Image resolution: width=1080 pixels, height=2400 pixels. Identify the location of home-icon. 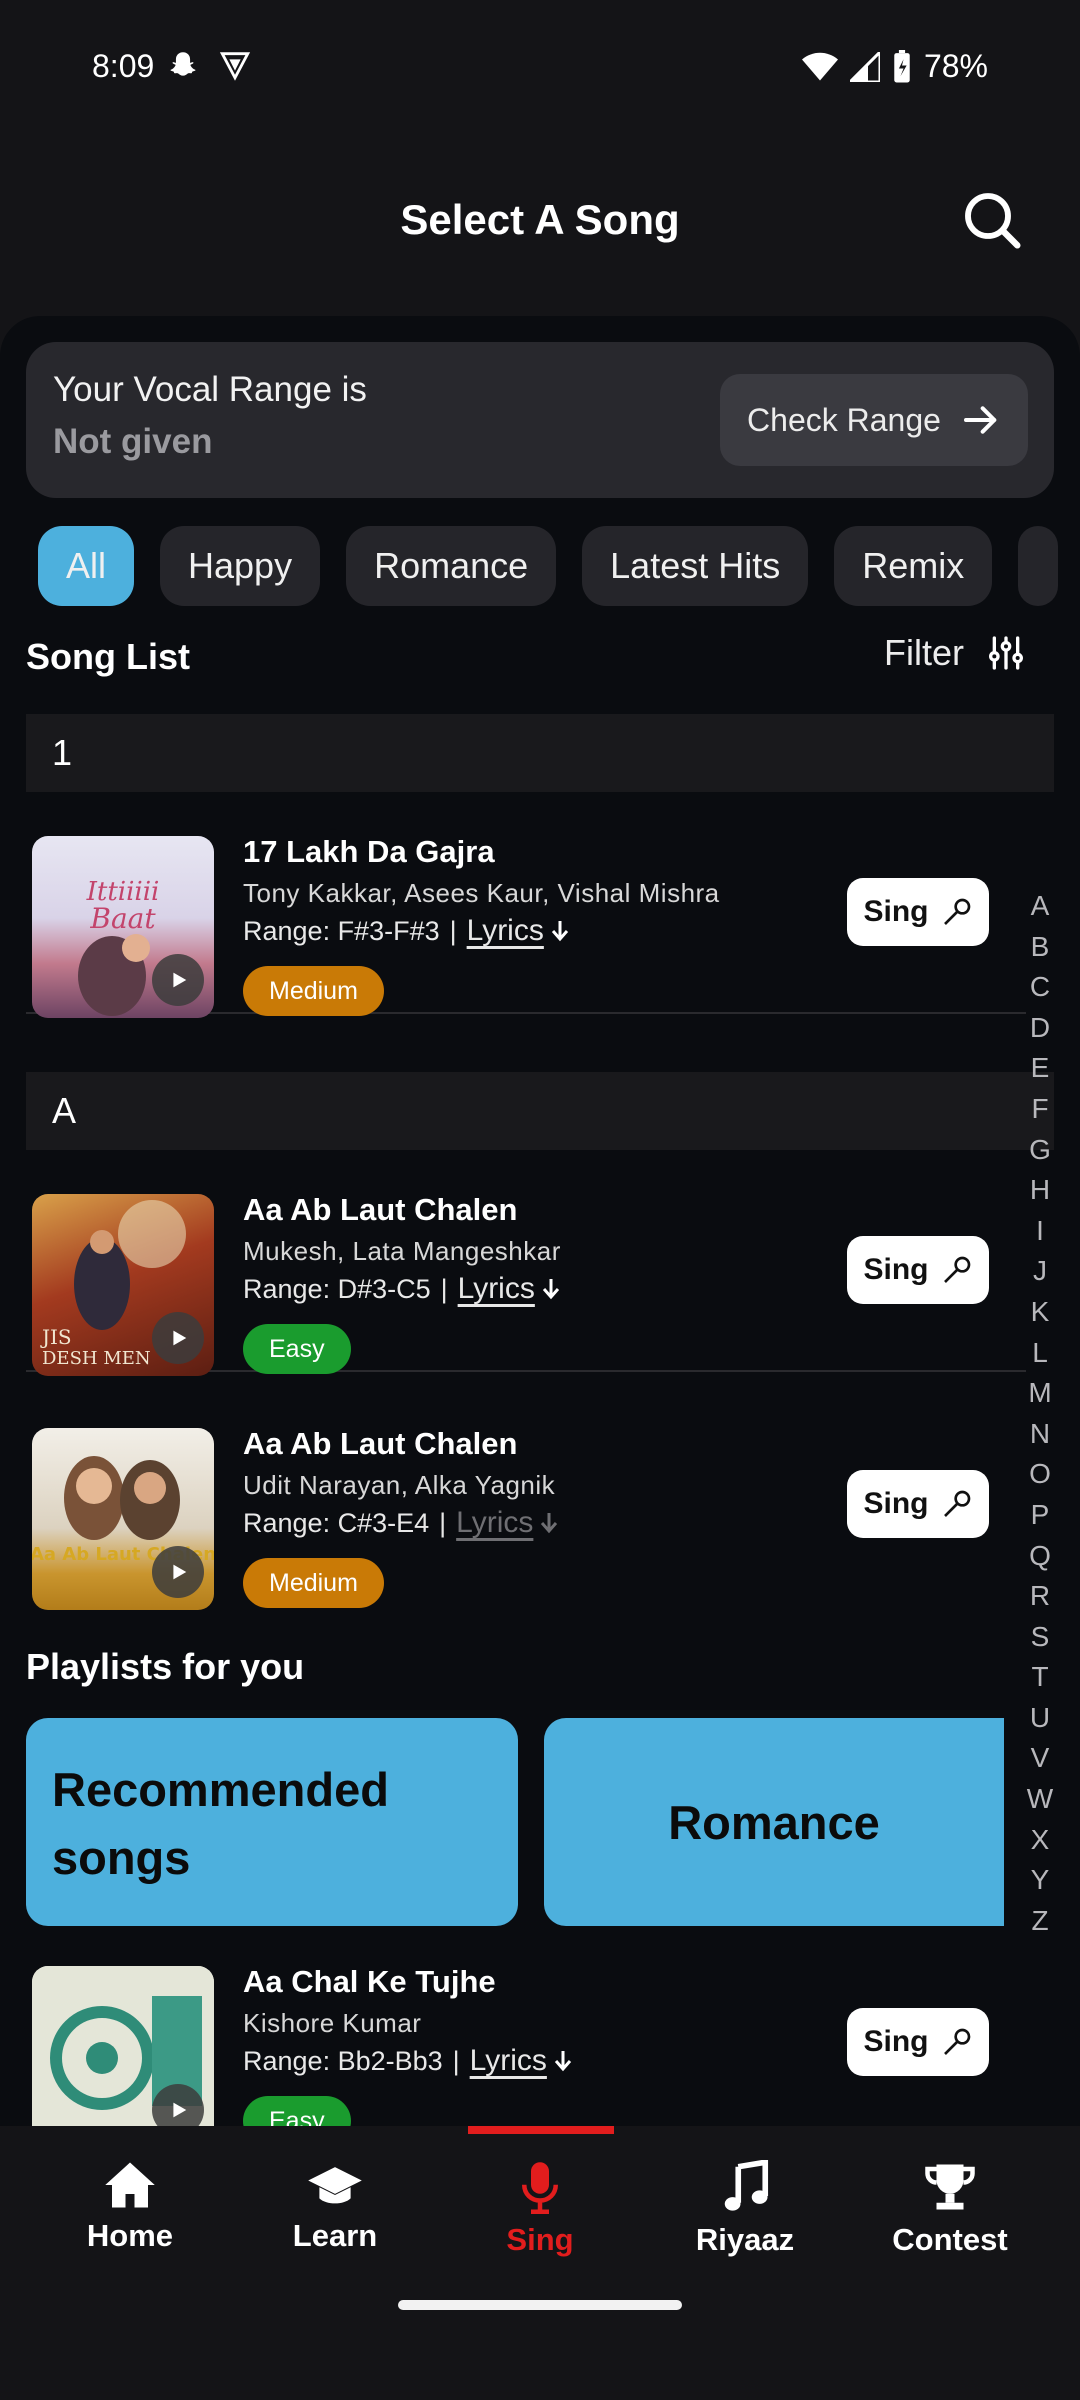
(130, 2185).